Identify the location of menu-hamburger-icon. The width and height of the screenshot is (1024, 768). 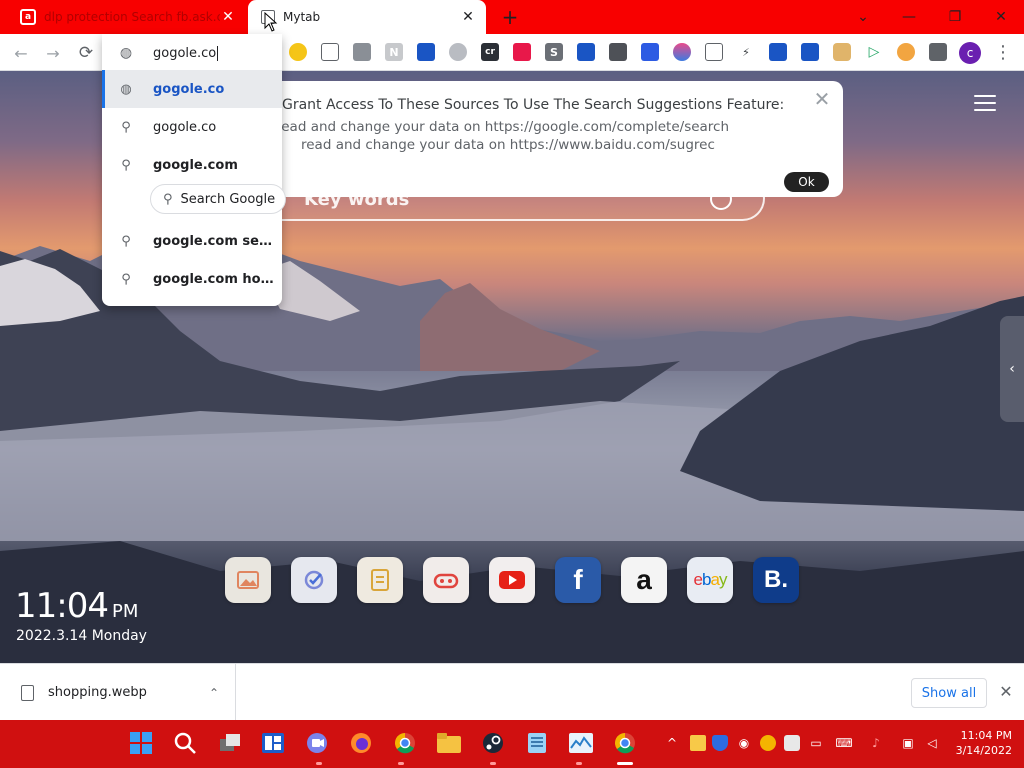
(985, 103).